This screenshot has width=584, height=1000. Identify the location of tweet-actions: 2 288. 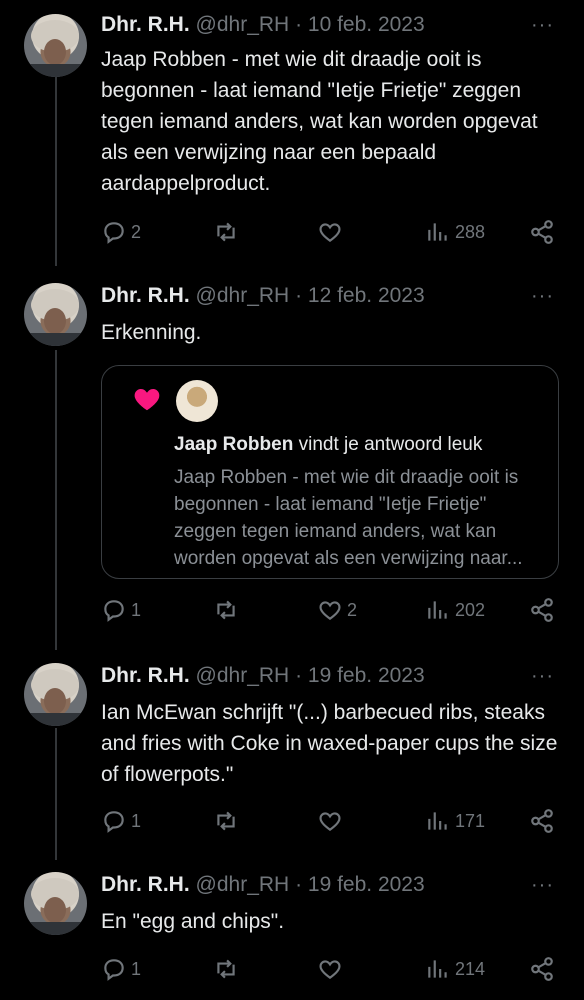
(331, 234).